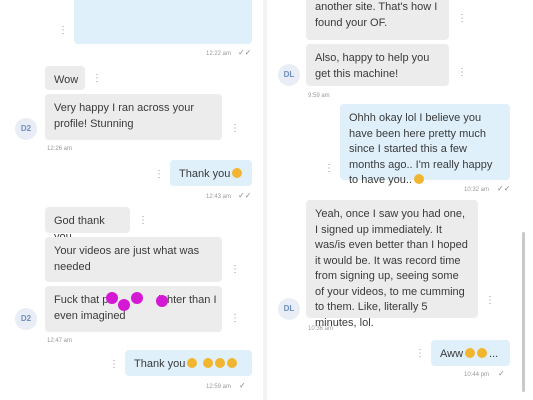 The height and width of the screenshot is (400, 533). Describe the element at coordinates (60, 341) in the screenshot. I see `message-timestamp: 12:47 am` at that location.